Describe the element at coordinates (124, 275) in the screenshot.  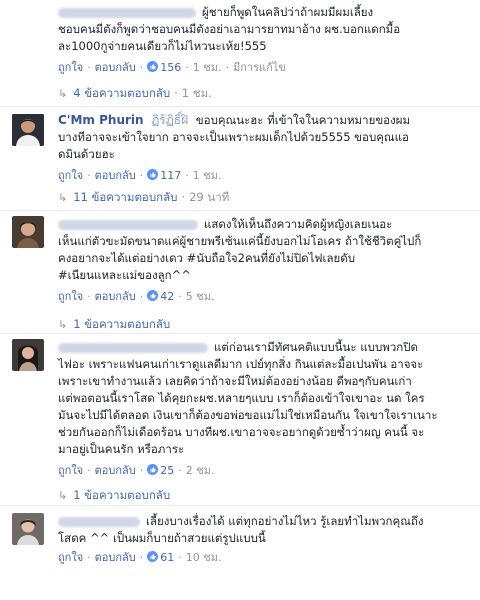
I see `comment-text-line: #เนียนแหละแม่ของลูก^^` at that location.